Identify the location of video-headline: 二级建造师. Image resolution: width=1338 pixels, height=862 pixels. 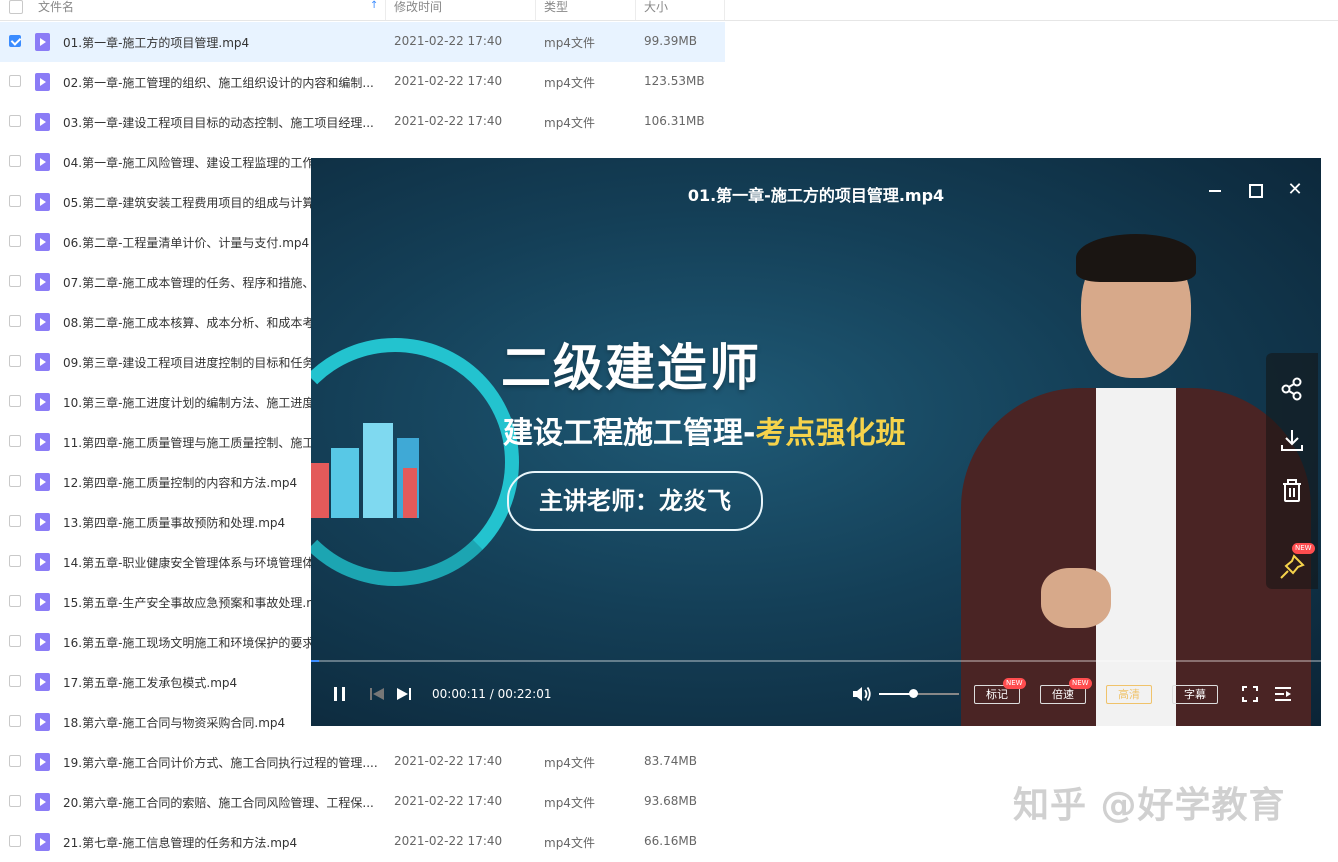
(631, 368).